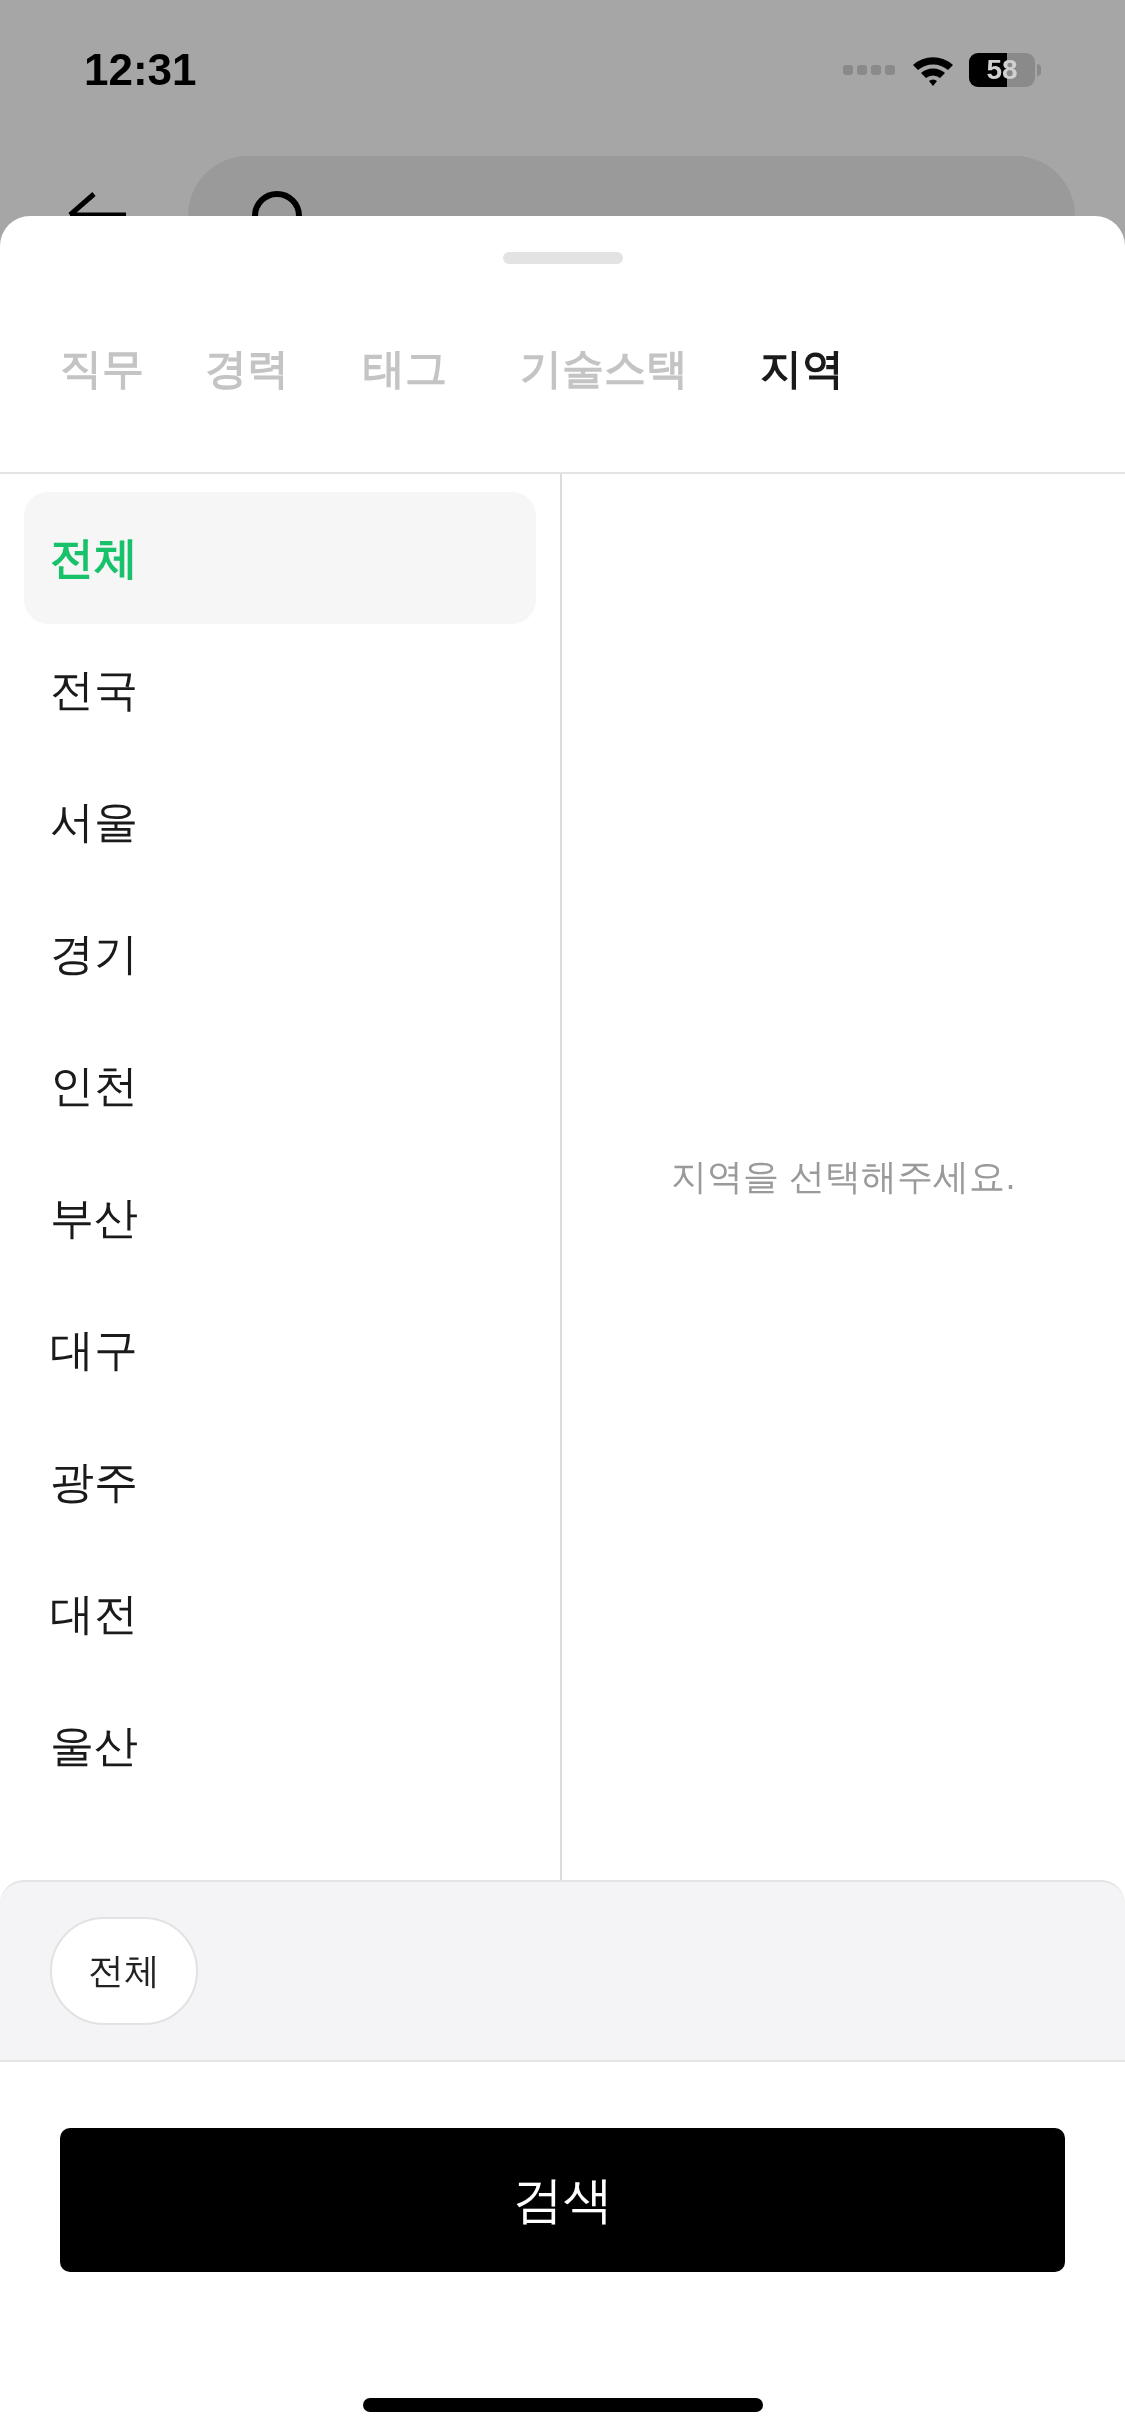  What do you see at coordinates (280, 1350) in the screenshot?
I see `region-item: 대구` at bounding box center [280, 1350].